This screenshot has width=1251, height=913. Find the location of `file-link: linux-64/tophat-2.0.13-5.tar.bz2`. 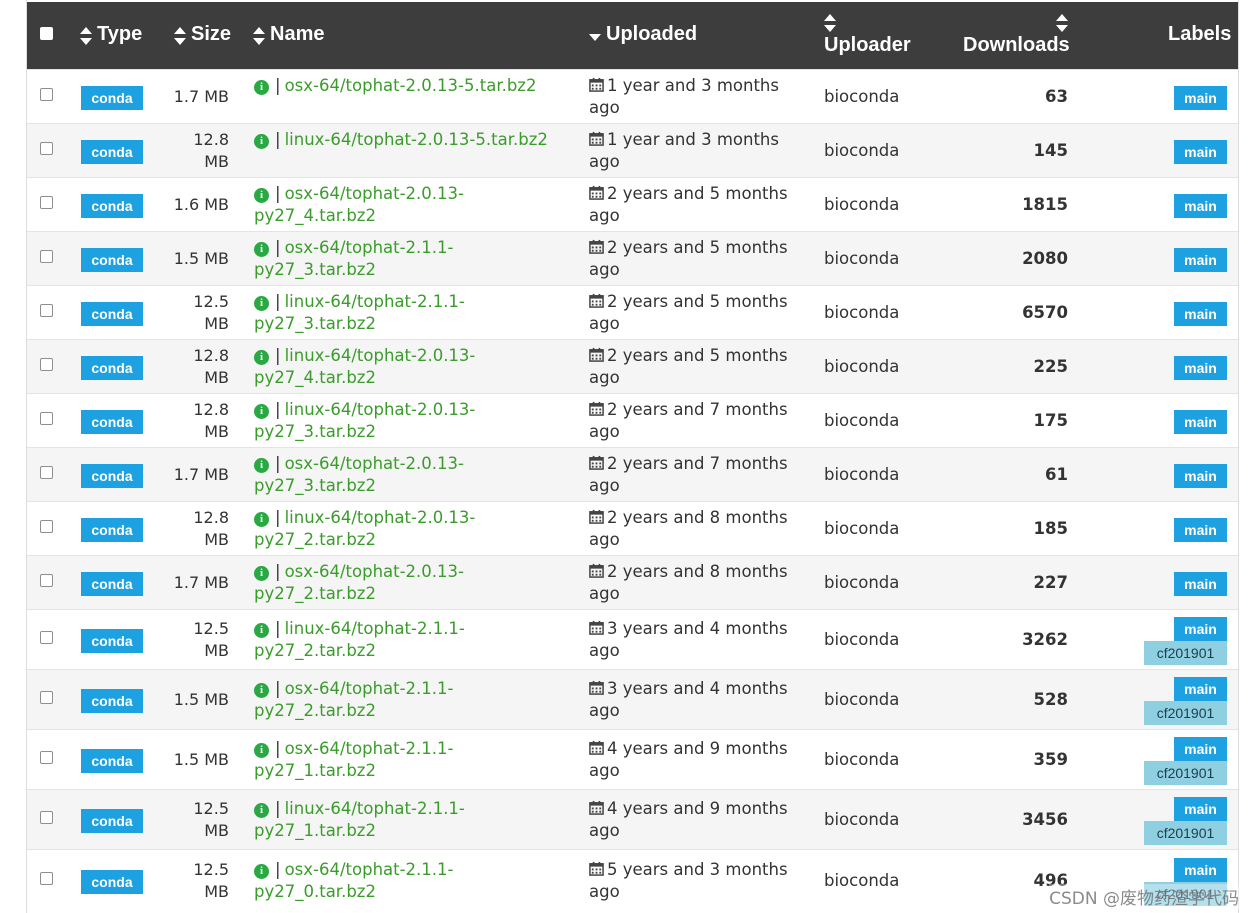

file-link: linux-64/tophat-2.0.13-5.tar.bz2 is located at coordinates (416, 139).